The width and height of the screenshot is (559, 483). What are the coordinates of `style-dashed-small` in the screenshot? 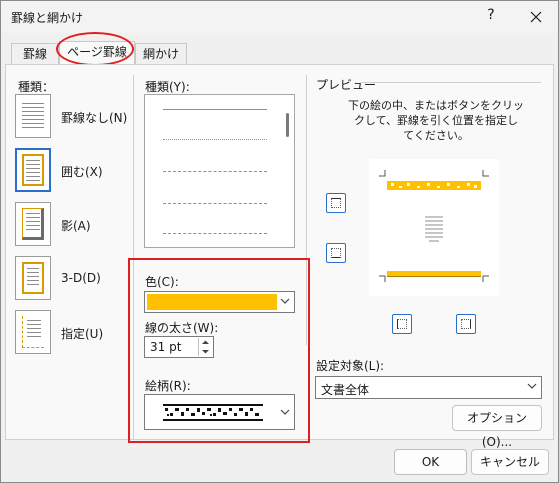 It's located at (215, 171).